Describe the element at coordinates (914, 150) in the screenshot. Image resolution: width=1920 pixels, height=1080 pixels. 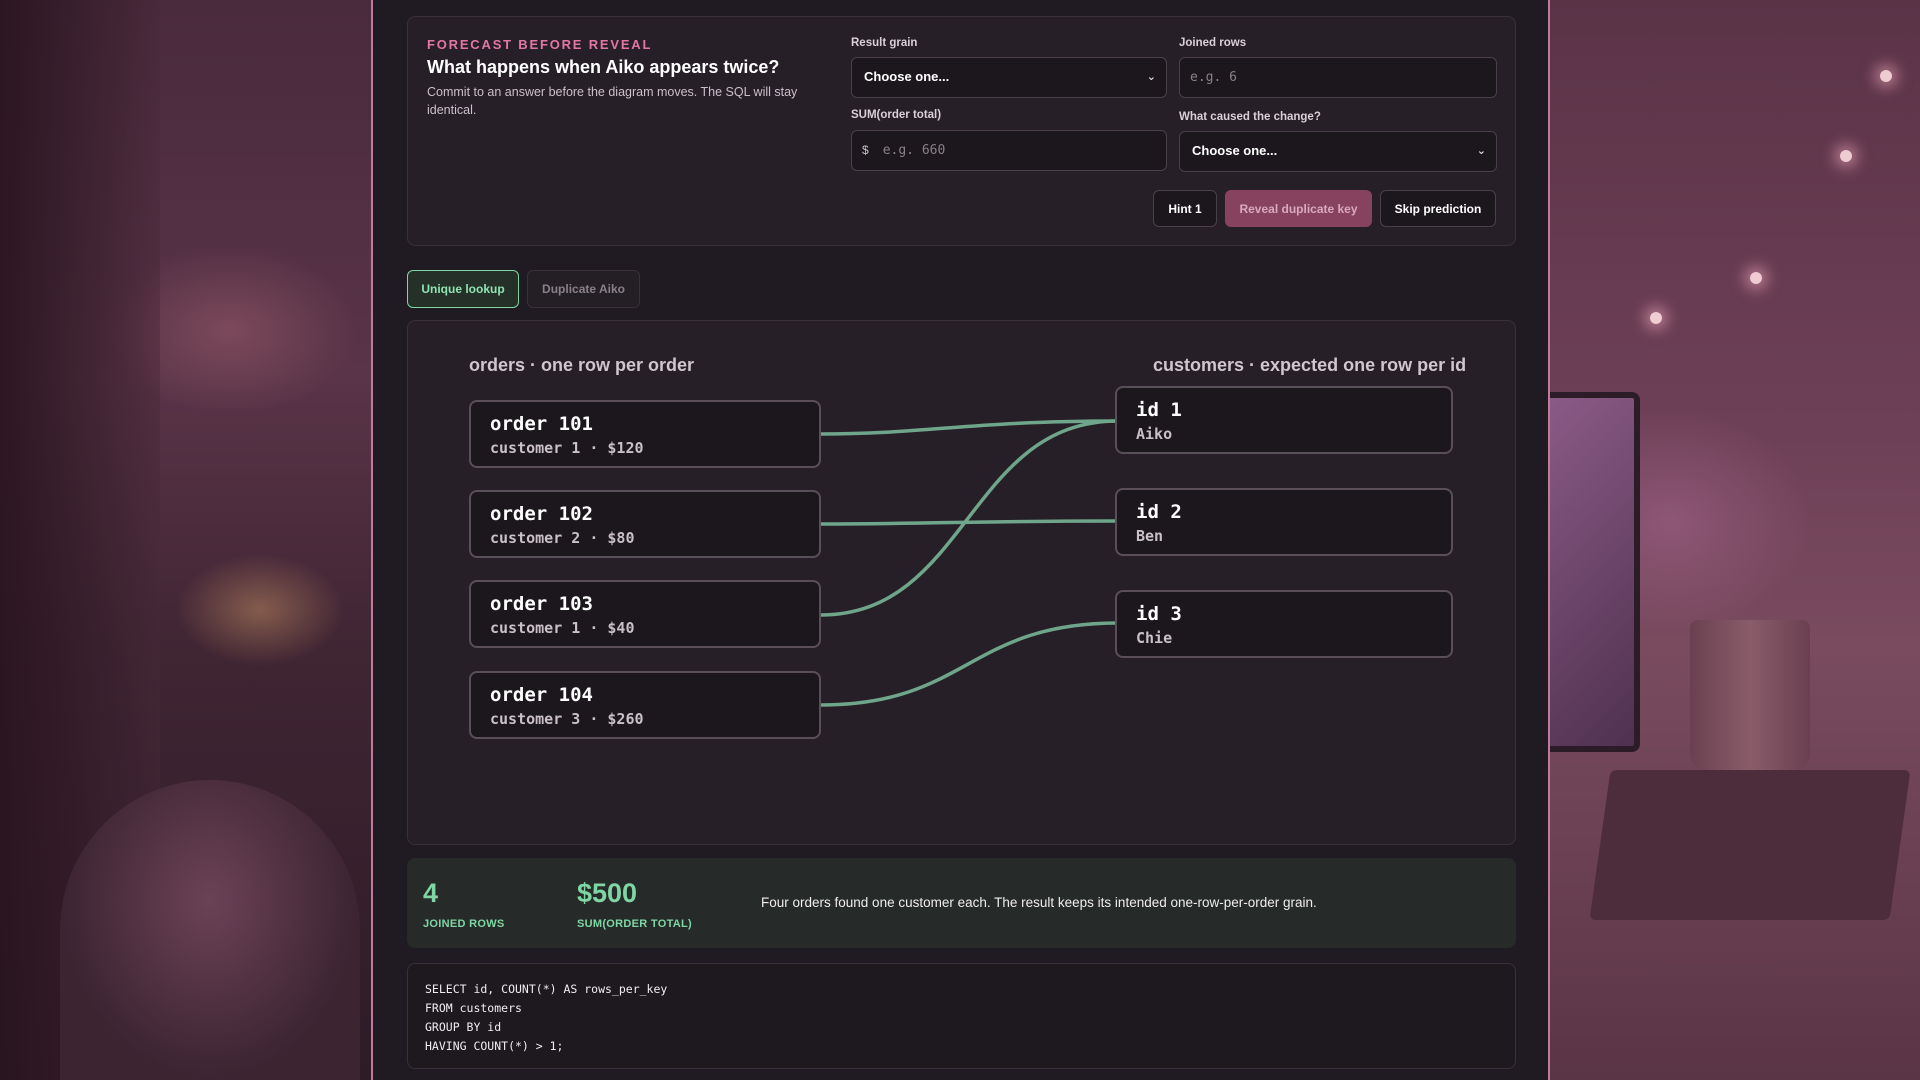
I see `sum-total-placeholder: e.g. 660` at that location.